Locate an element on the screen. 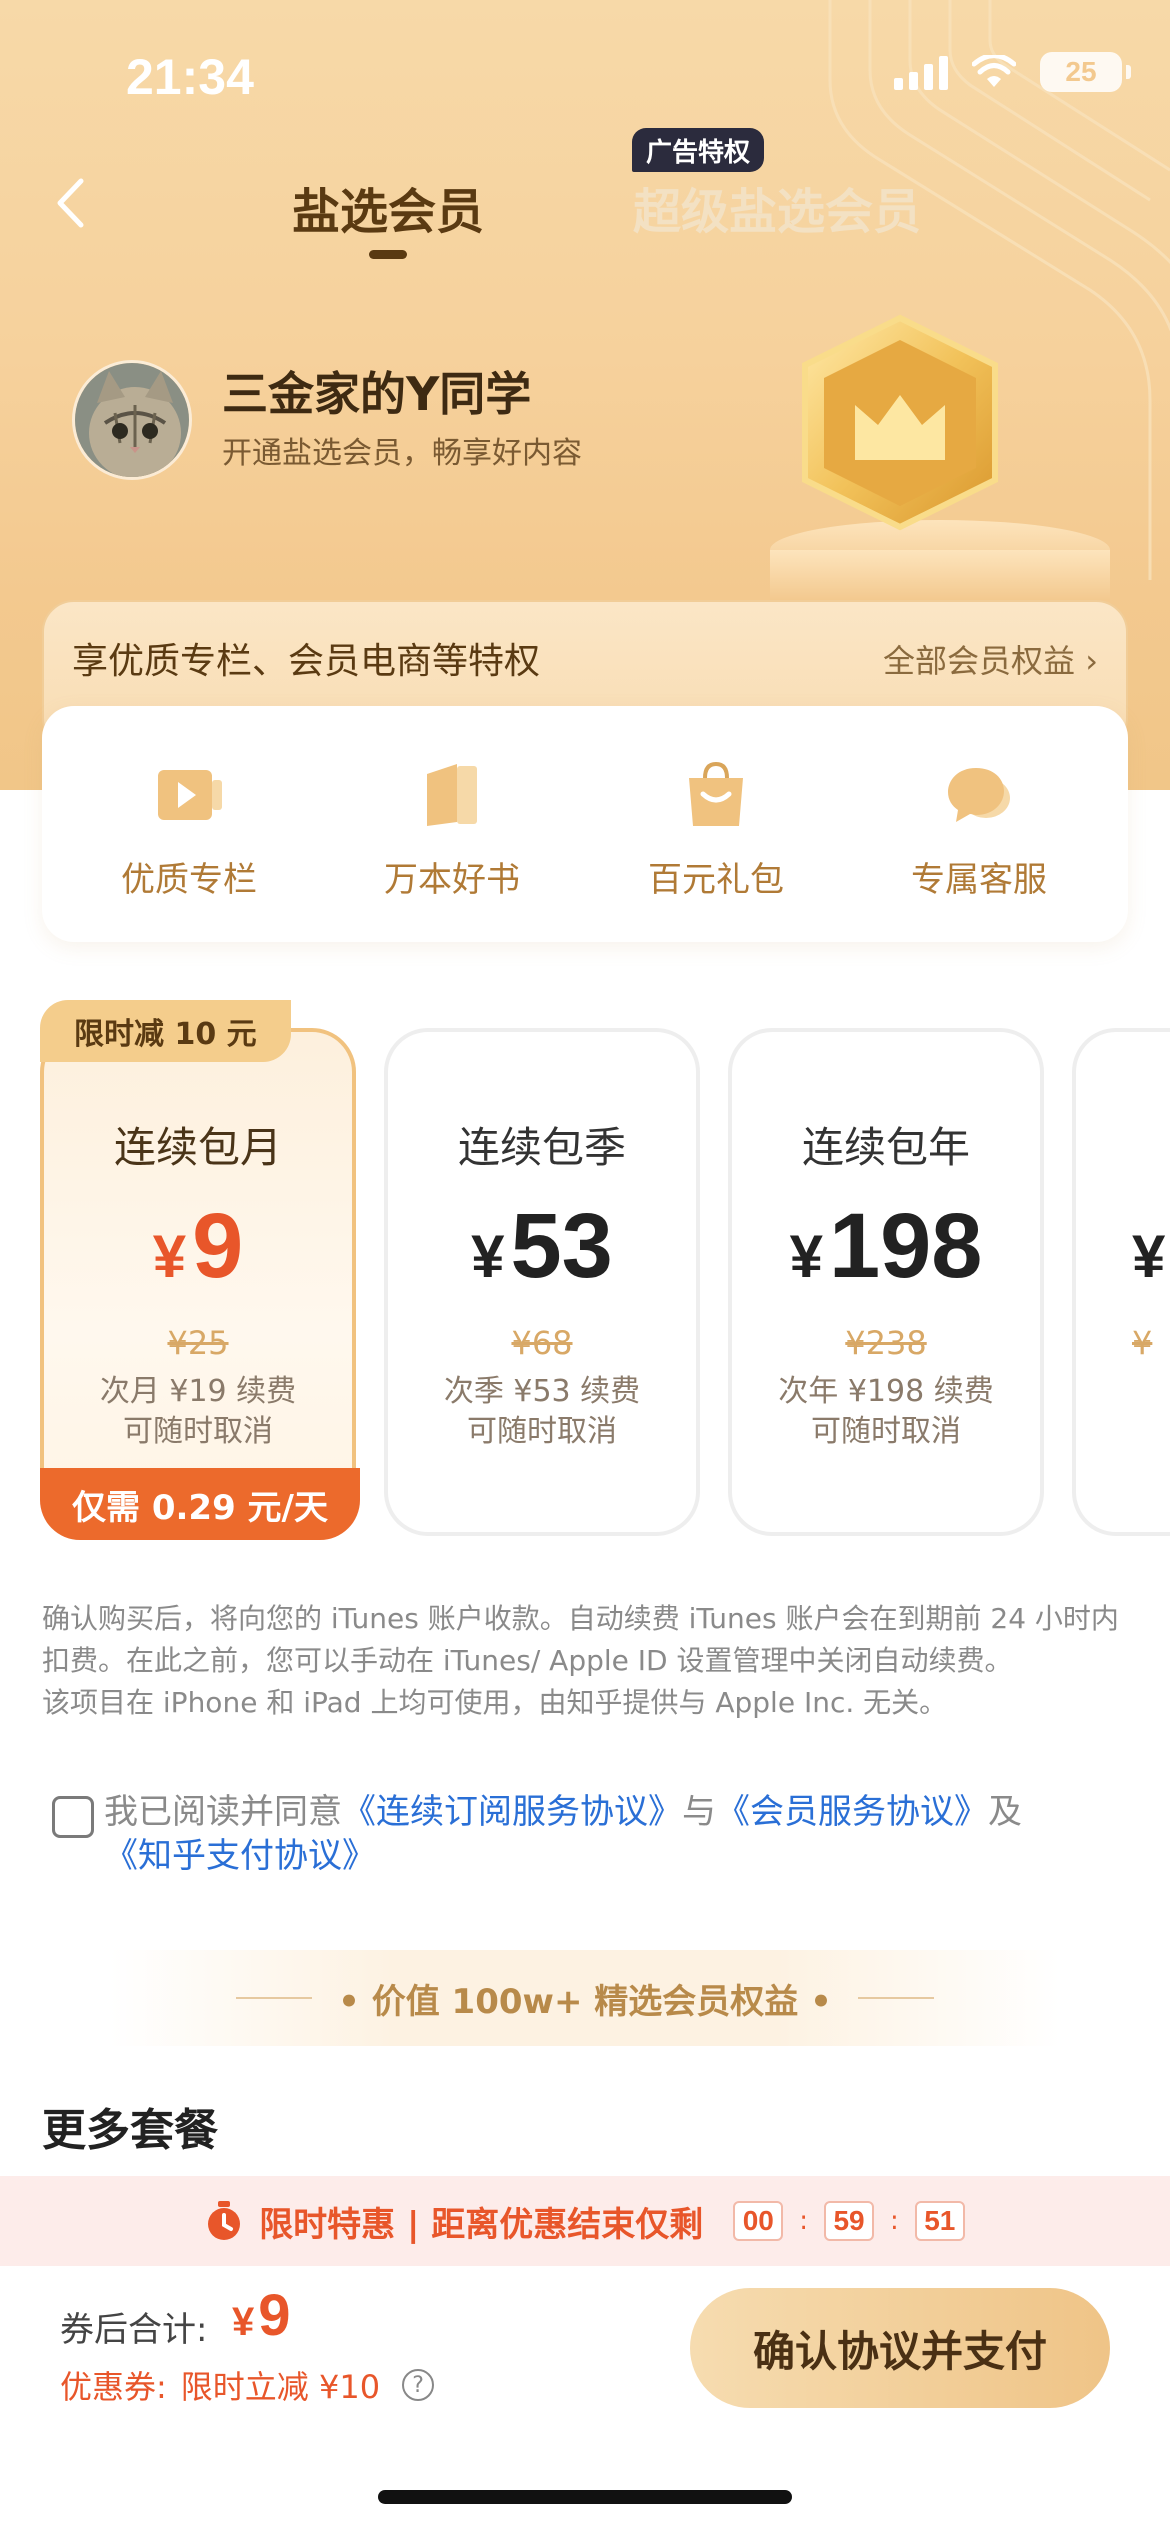  coupon-label: 优惠券: is located at coordinates (113, 2387).